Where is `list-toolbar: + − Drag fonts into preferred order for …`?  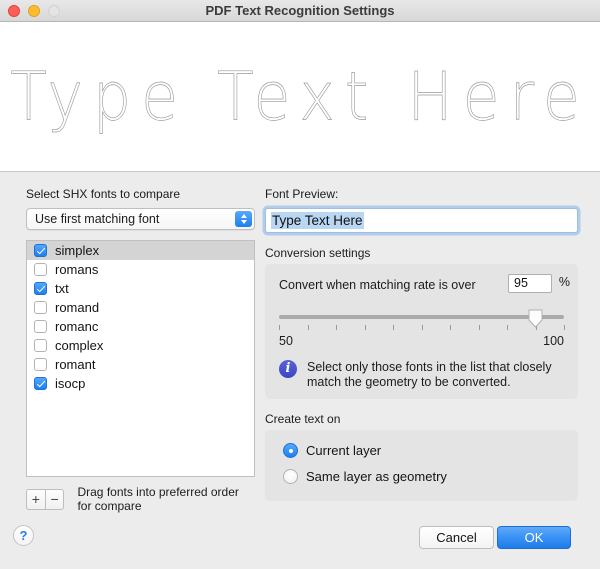
list-toolbar: + − Drag fonts into preferred order for … is located at coordinates (140, 499).